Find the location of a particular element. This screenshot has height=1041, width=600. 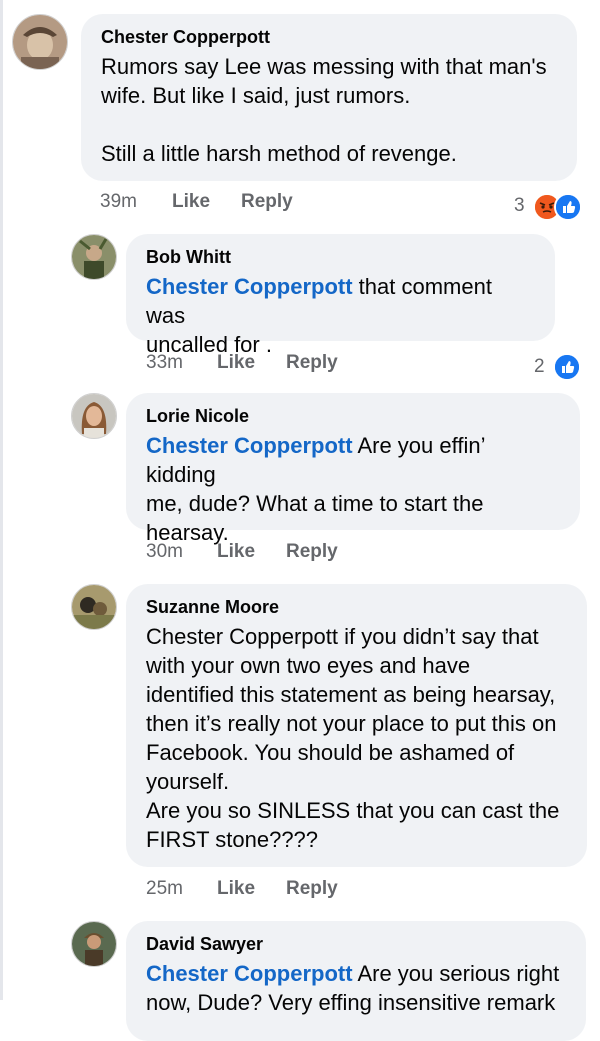

thread-line is located at coordinates (1, 500).